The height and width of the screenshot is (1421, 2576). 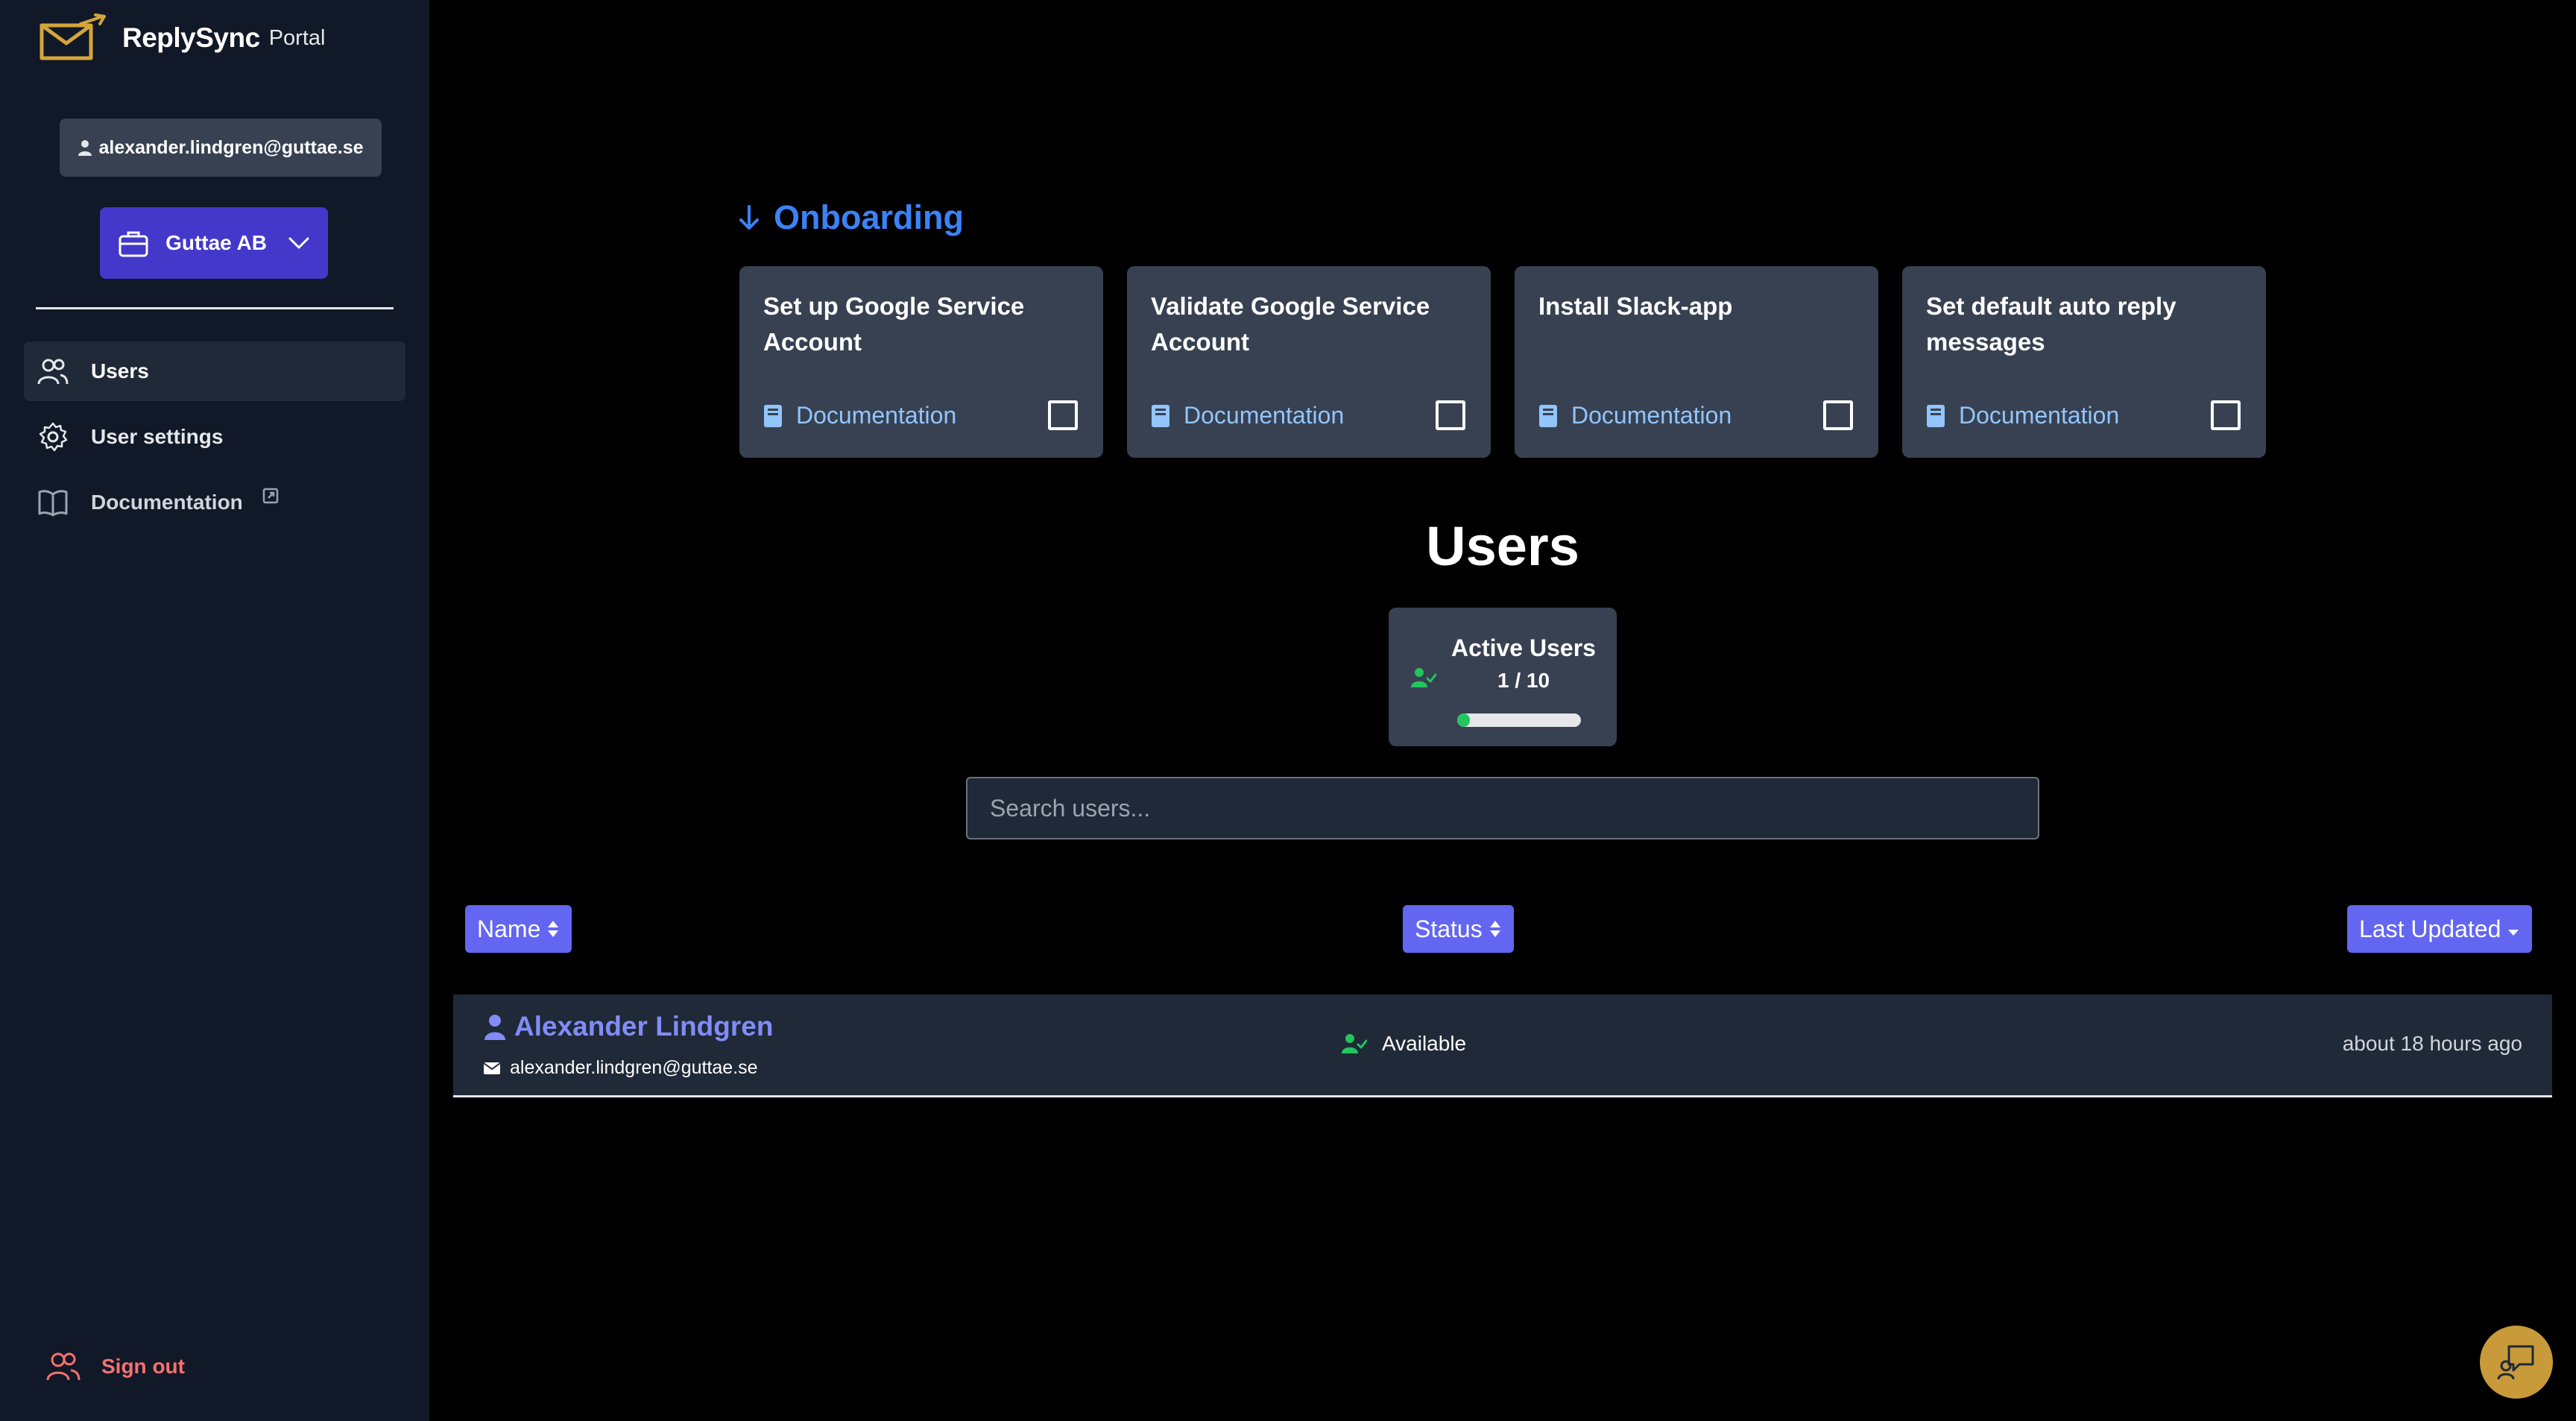 What do you see at coordinates (1290, 324) in the screenshot?
I see `onboarding-card-title: Validate Google Service Account` at bounding box center [1290, 324].